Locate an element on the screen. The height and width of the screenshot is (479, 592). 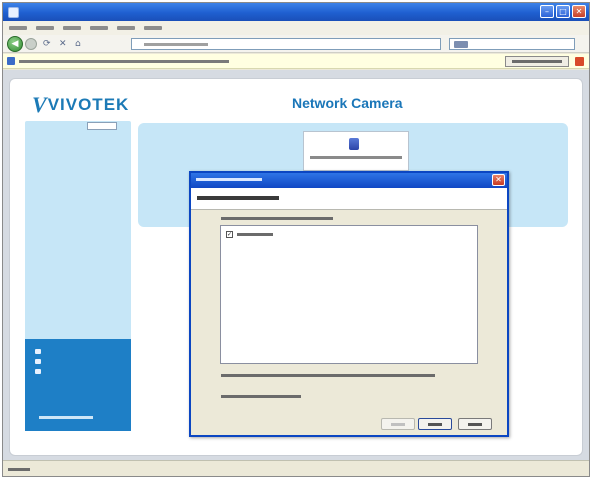
info-bar-text is located at coordinates (124, 61).